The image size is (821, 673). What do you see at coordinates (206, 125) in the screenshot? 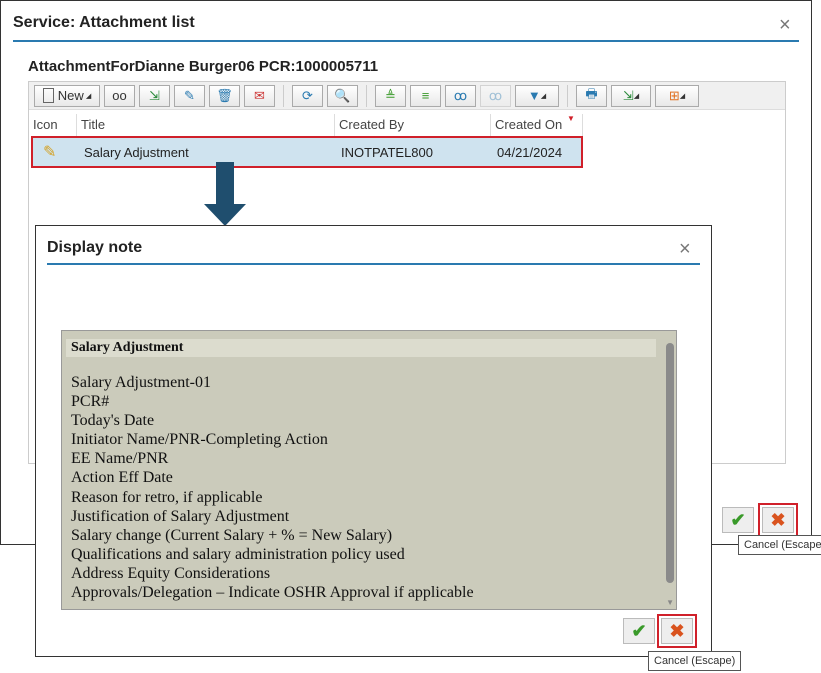
I see `column-header-title: Title` at bounding box center [206, 125].